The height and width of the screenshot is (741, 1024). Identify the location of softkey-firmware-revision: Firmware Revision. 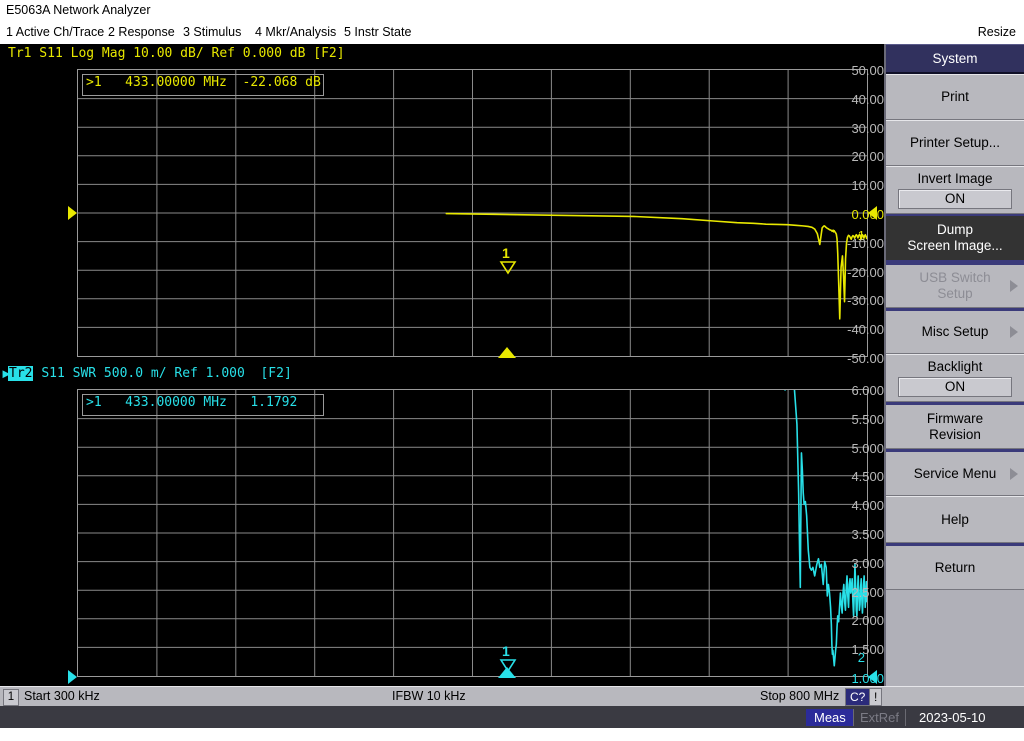
(955, 425).